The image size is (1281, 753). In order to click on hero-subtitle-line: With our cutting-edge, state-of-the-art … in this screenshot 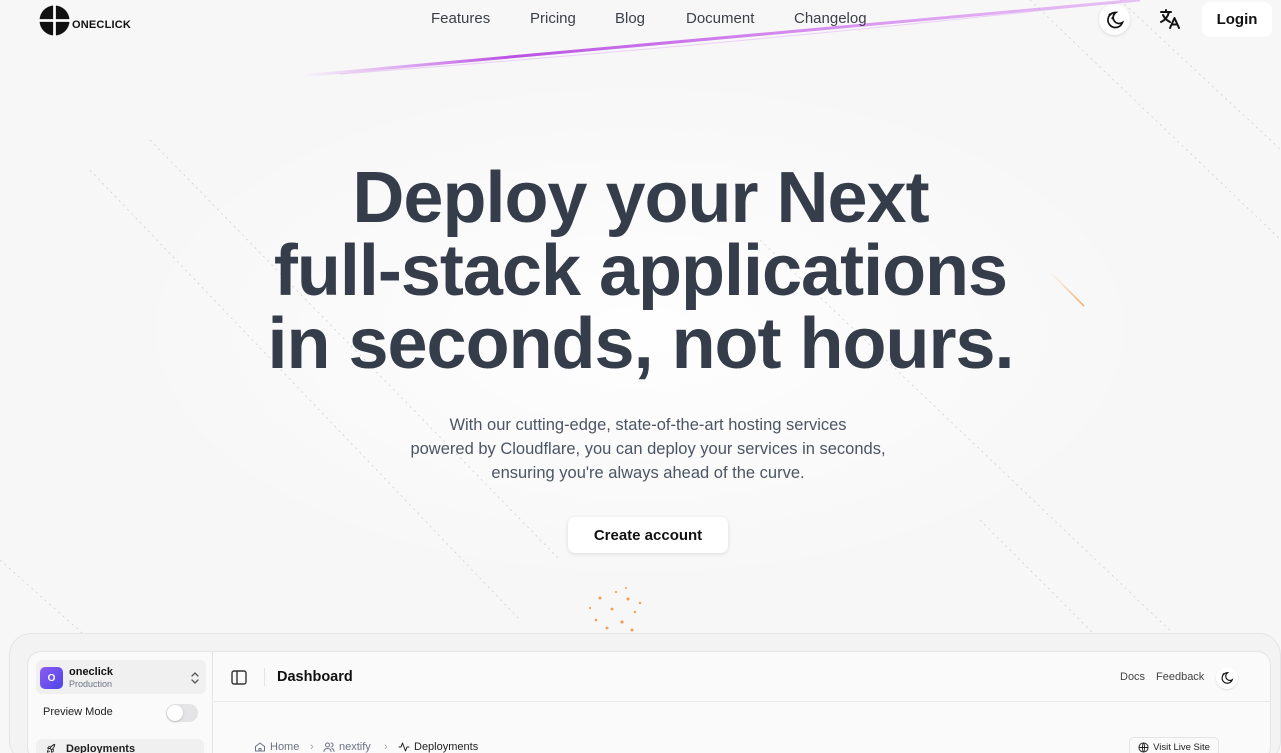, I will do `click(648, 425)`.